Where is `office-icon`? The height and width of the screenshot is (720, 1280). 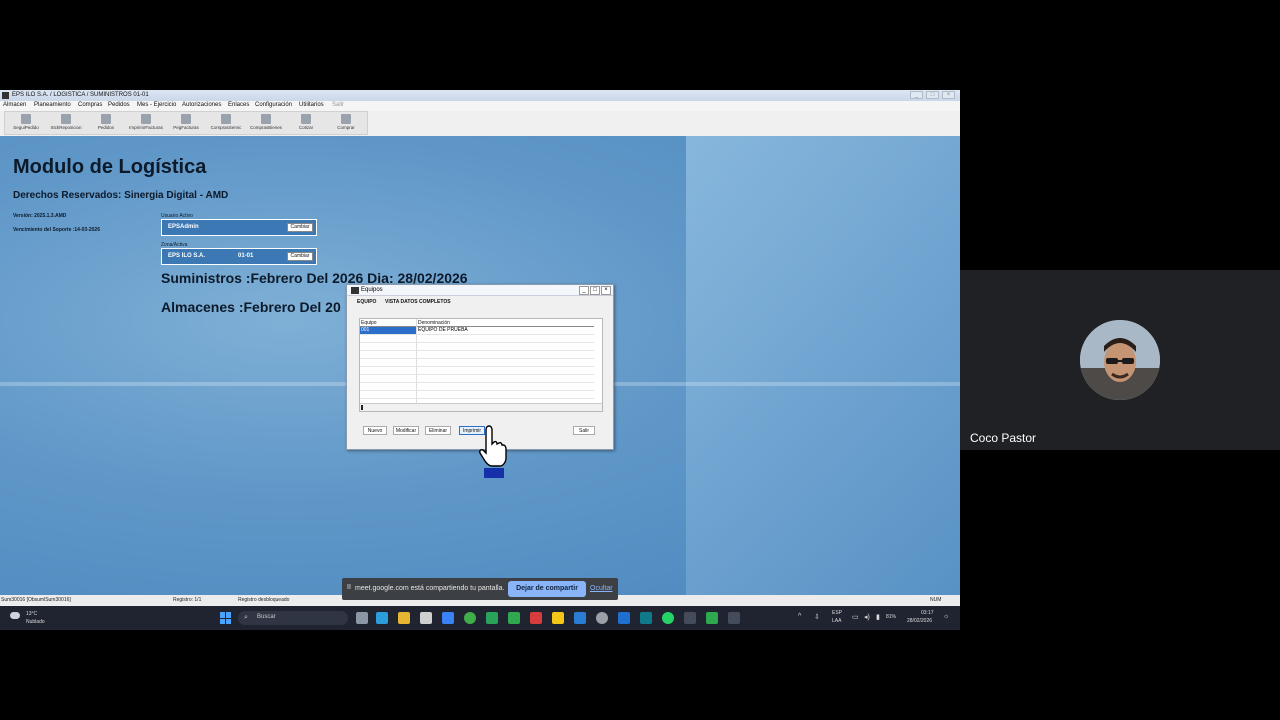 office-icon is located at coordinates (536, 618).